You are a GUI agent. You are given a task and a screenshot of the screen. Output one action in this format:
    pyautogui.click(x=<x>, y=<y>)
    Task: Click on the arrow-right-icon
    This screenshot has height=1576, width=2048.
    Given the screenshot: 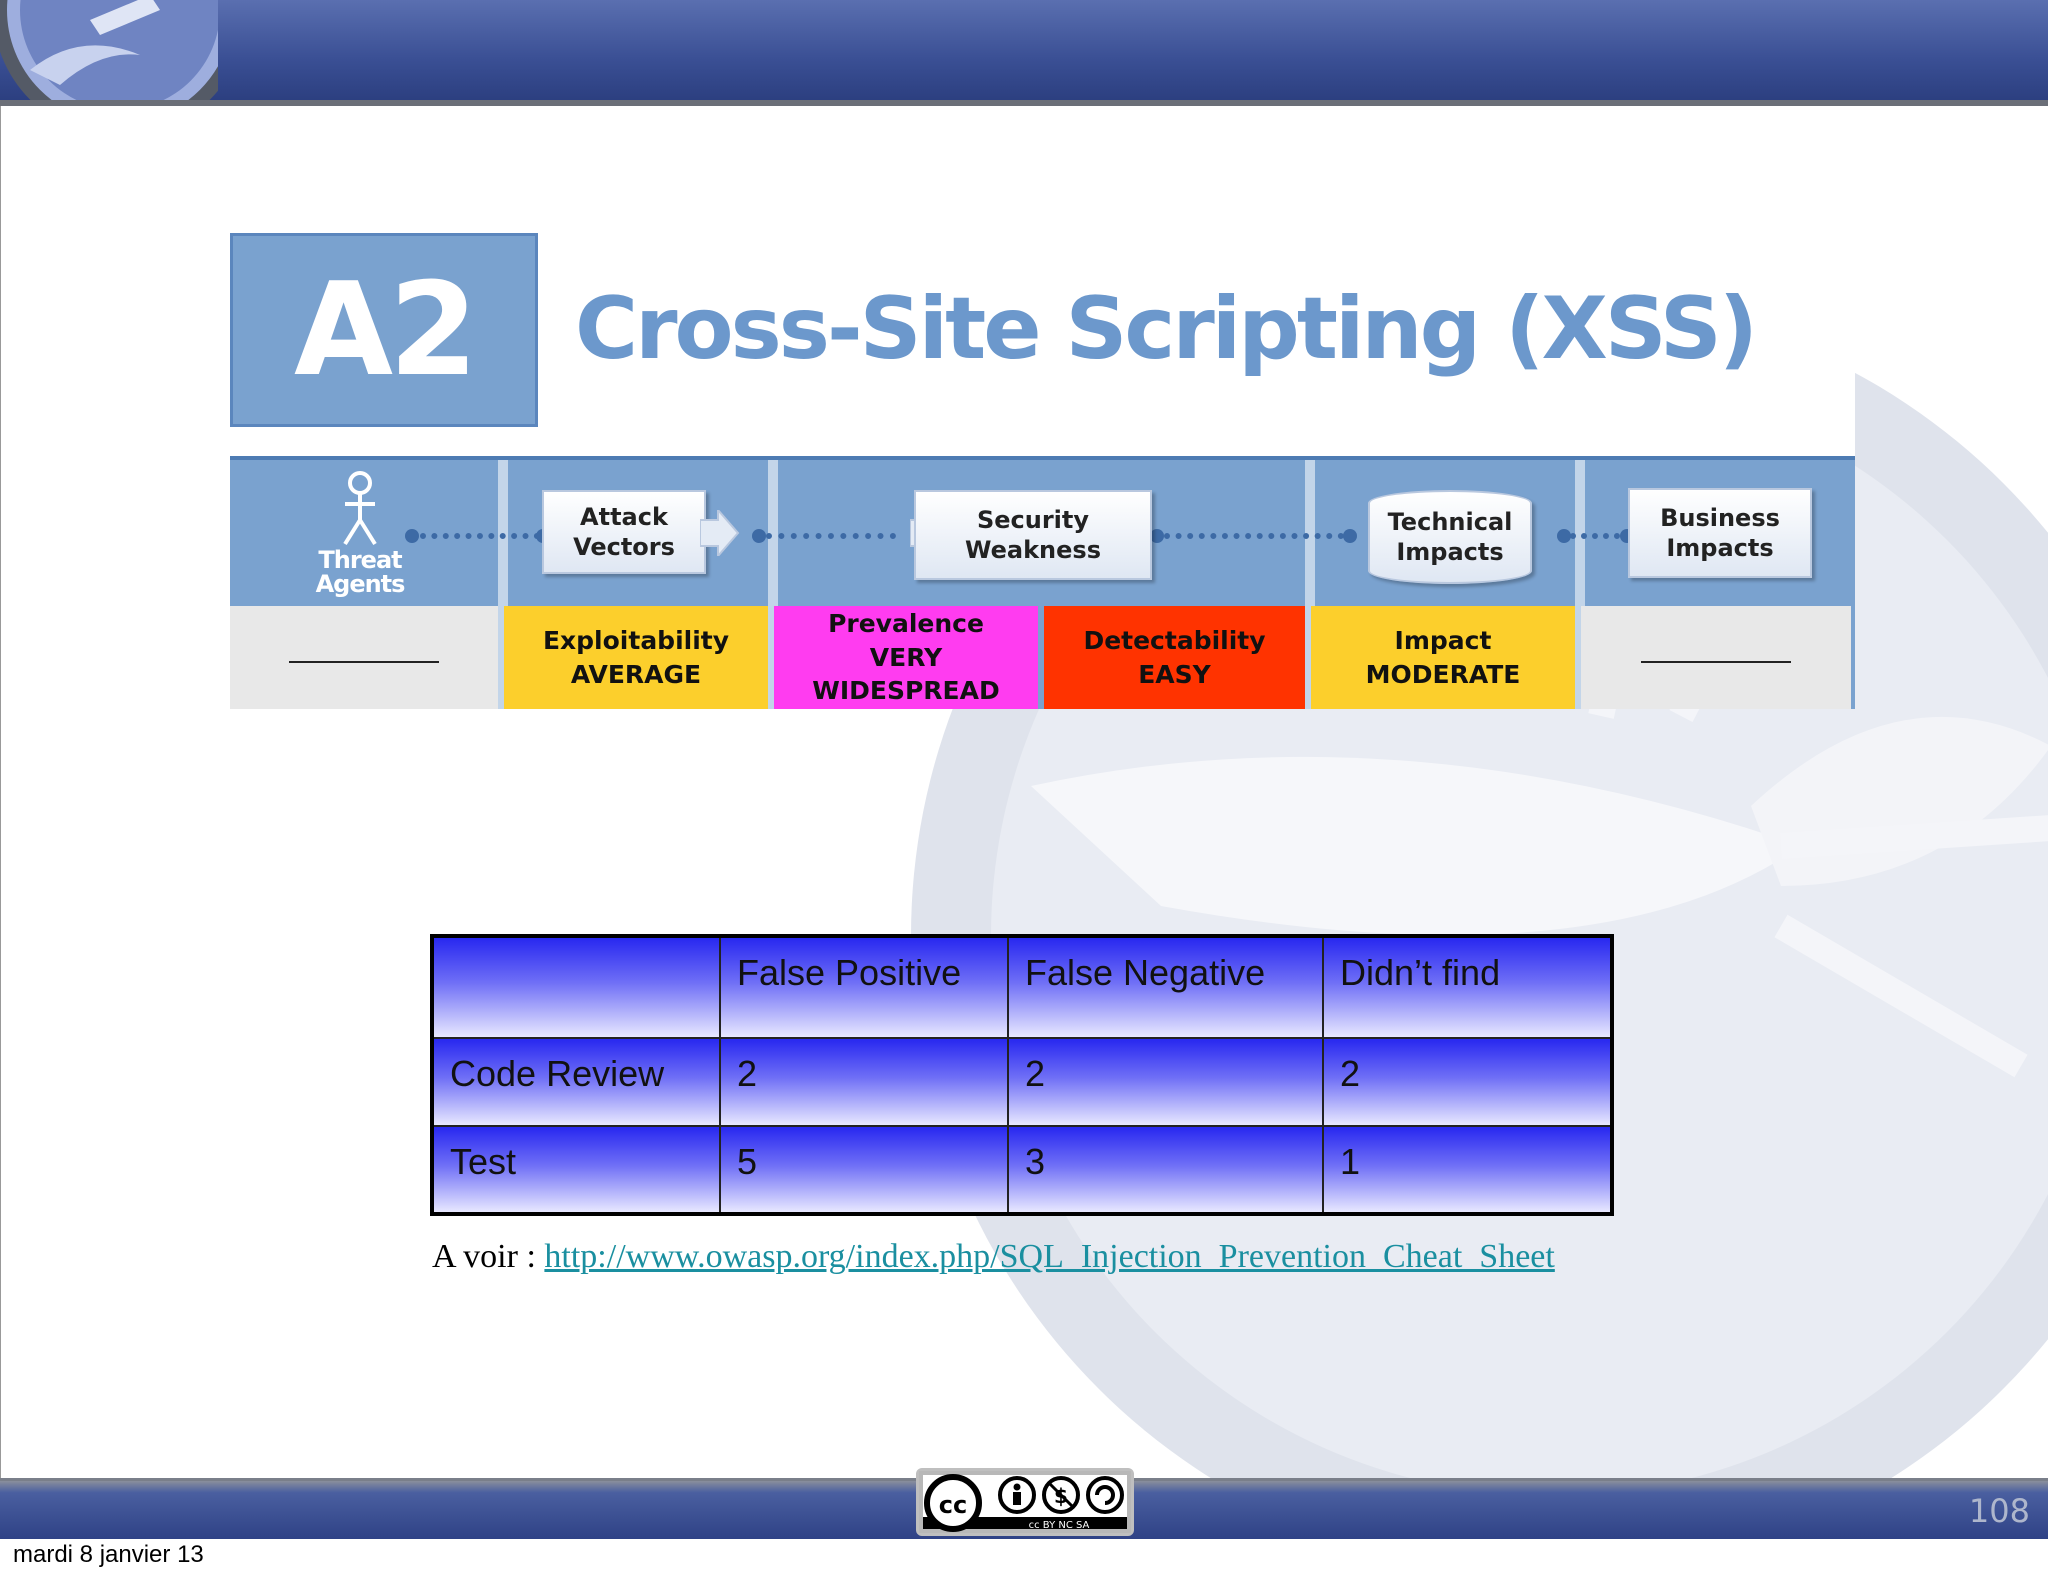 What is the action you would take?
    pyautogui.click(x=720, y=533)
    